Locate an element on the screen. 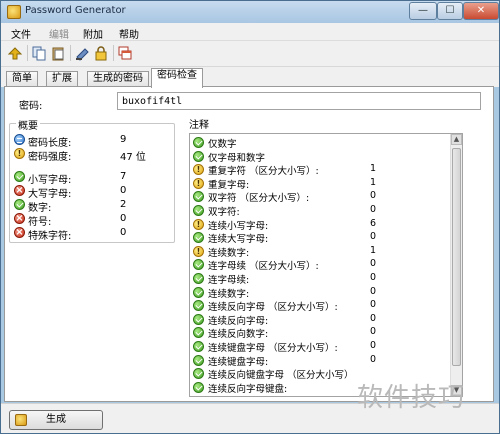 Image resolution: width=500 pixels, height=434 pixels. title-bar: Password Generator — ☐ ✕ is located at coordinates (250, 12).